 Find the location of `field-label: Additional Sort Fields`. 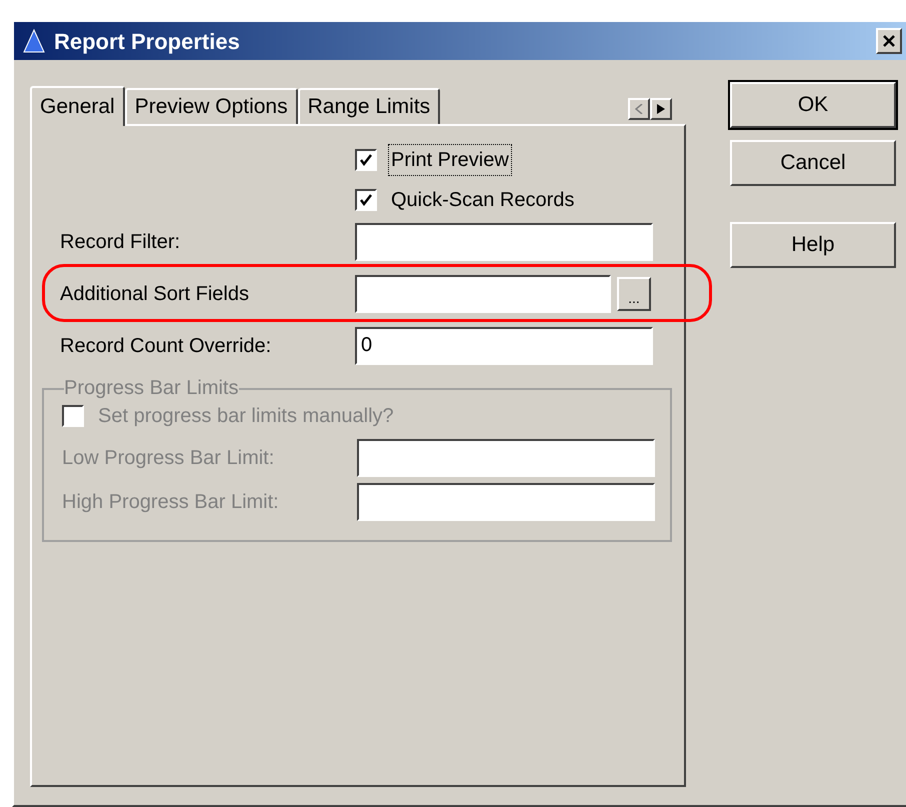

field-label: Additional Sort Fields is located at coordinates (155, 294).